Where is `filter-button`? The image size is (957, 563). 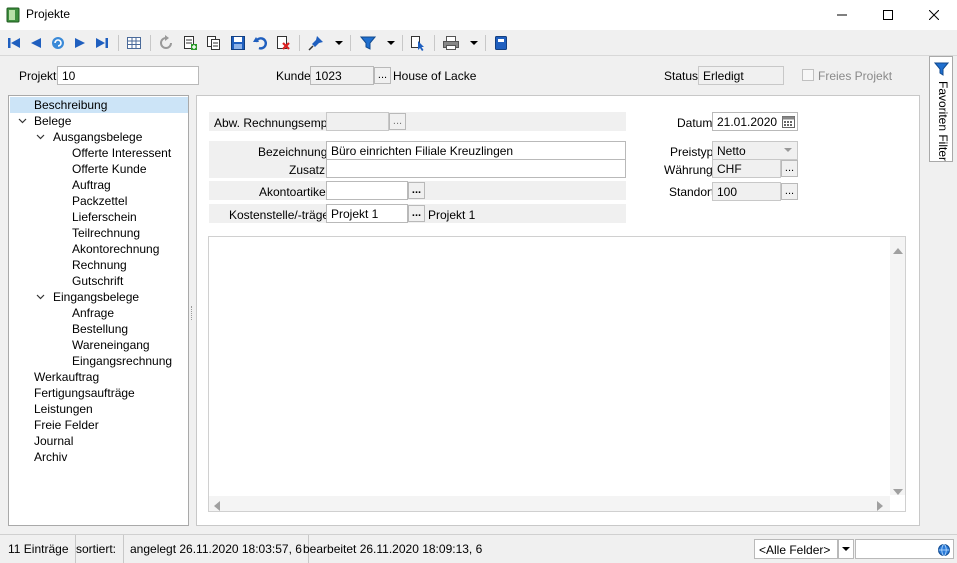 filter-button is located at coordinates (368, 43).